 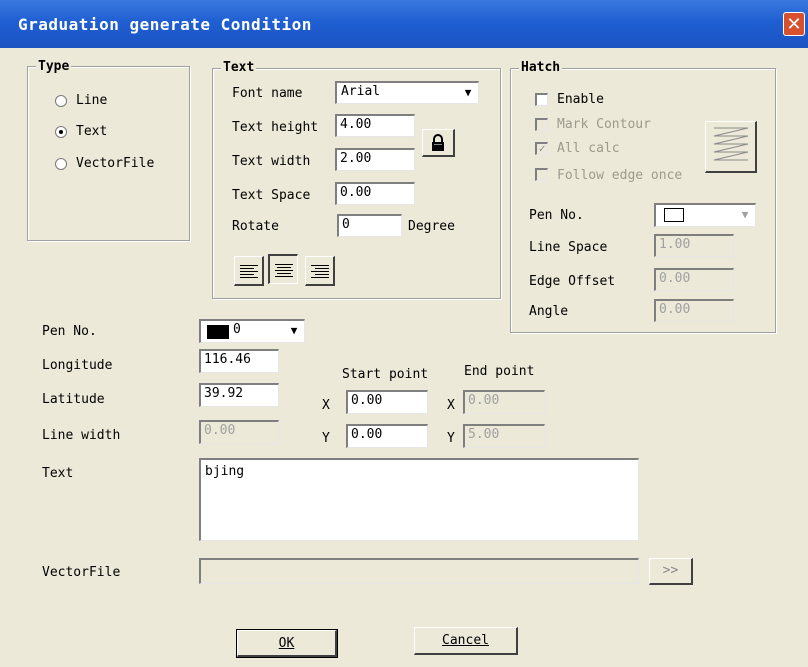 I want to click on pen-no-value: 0, so click(x=237, y=329).